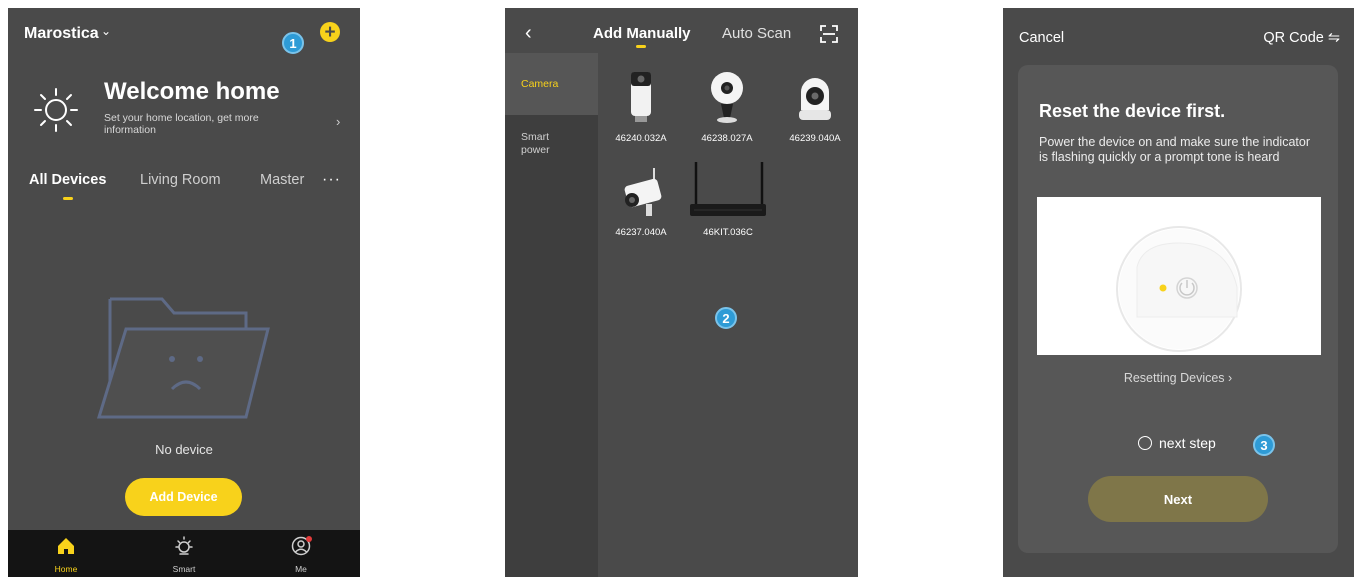 The width and height of the screenshot is (1362, 577). I want to click on add-device-button: Add Device, so click(183, 497).